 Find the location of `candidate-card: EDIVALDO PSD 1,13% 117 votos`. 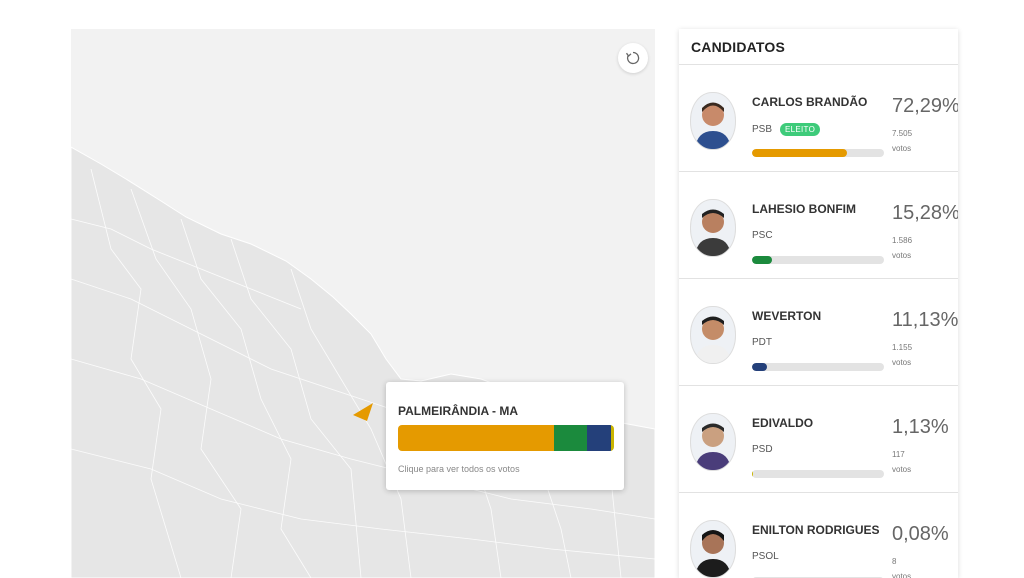

candidate-card: EDIVALDO PSD 1,13% 117 votos is located at coordinates (818, 439).